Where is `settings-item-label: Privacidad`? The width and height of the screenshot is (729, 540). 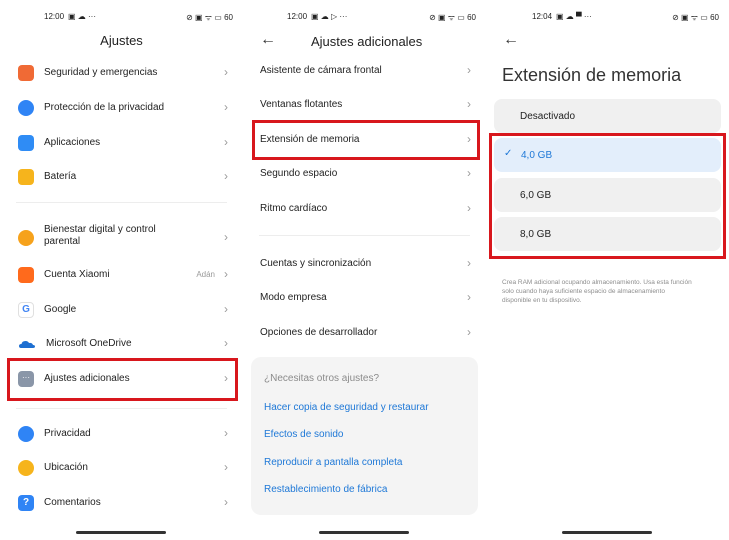
settings-item-label: Privacidad is located at coordinates (67, 433).